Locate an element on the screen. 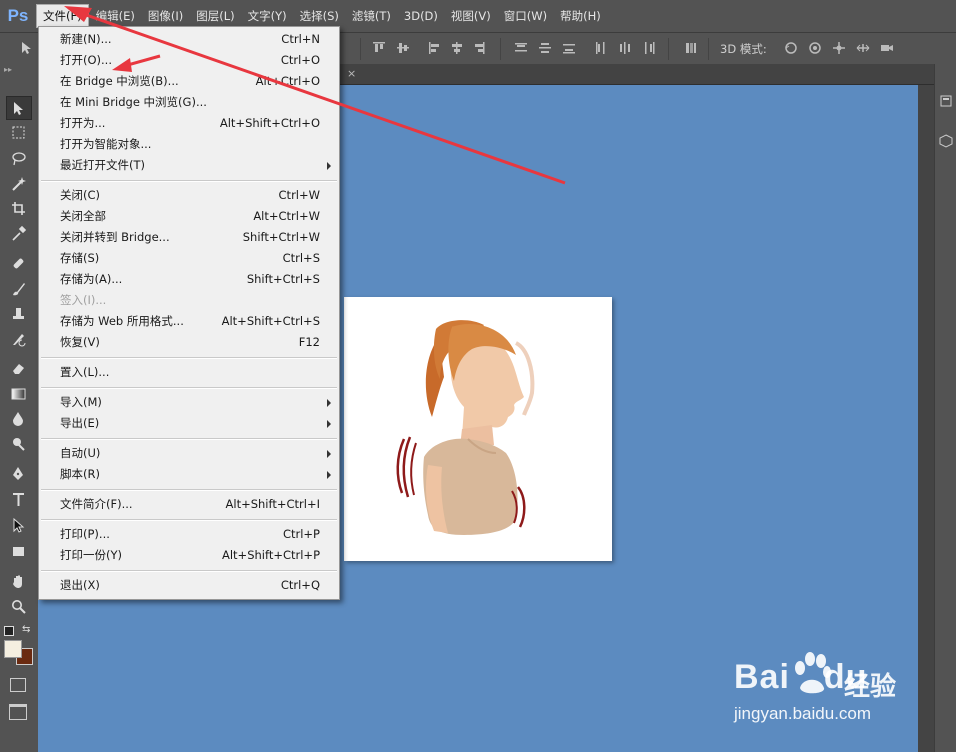 Image resolution: width=956 pixels, height=752 pixels. 3d-camera-icon is located at coordinates (887, 48).